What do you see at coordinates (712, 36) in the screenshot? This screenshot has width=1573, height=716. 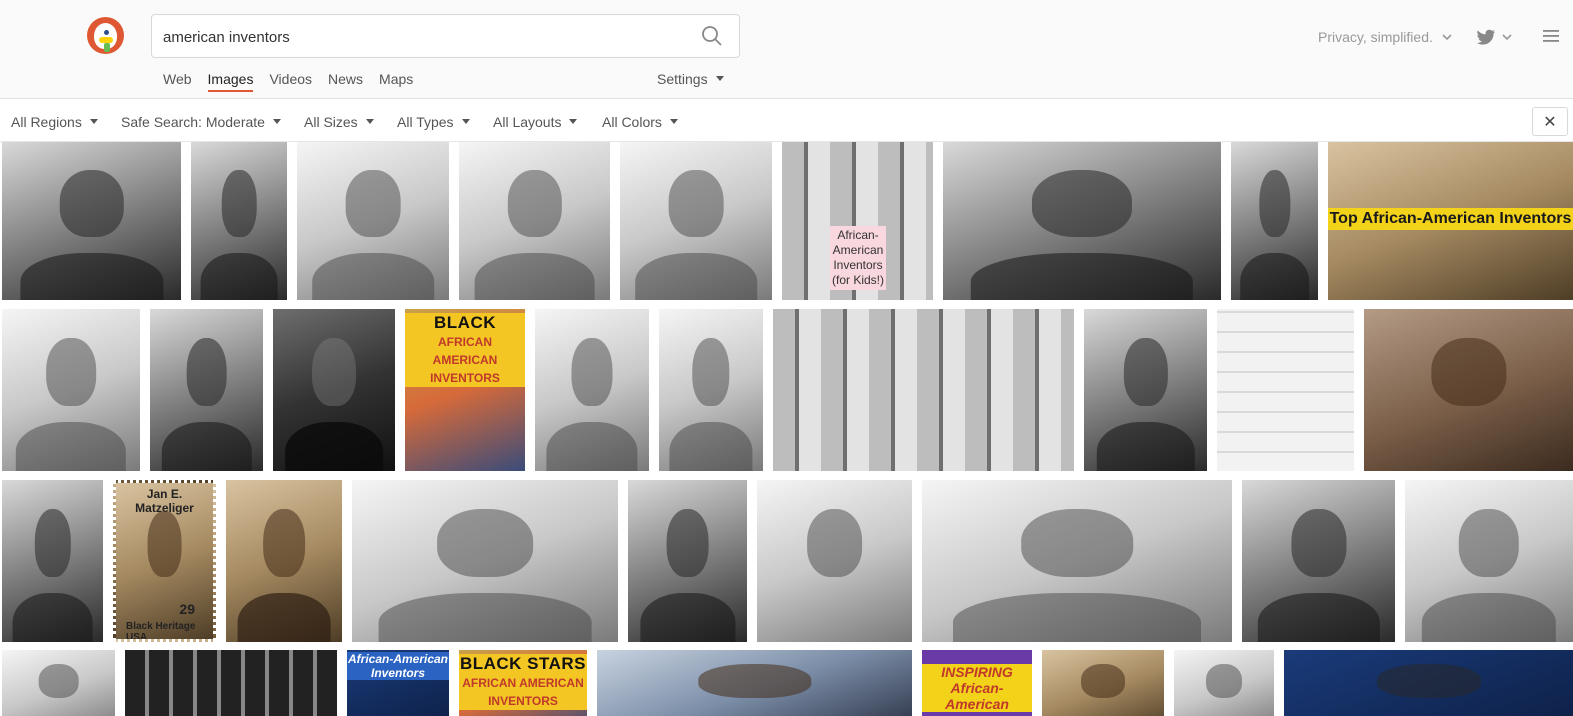 I see `search-icon` at bounding box center [712, 36].